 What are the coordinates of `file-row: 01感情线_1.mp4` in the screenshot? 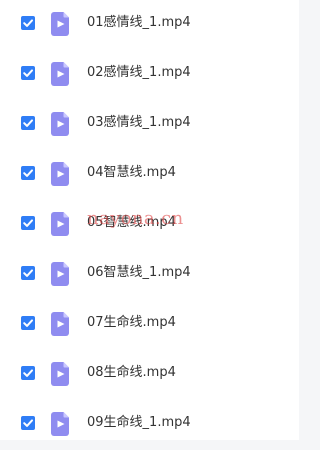 It's located at (149, 25).